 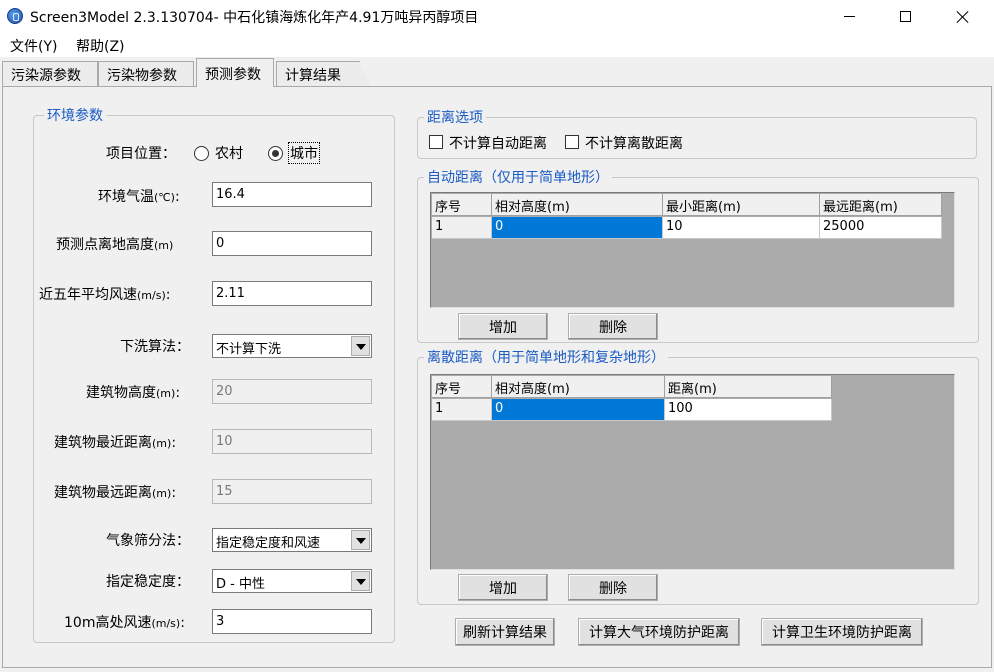 I want to click on rural-radio-label: 农村, so click(x=229, y=153).